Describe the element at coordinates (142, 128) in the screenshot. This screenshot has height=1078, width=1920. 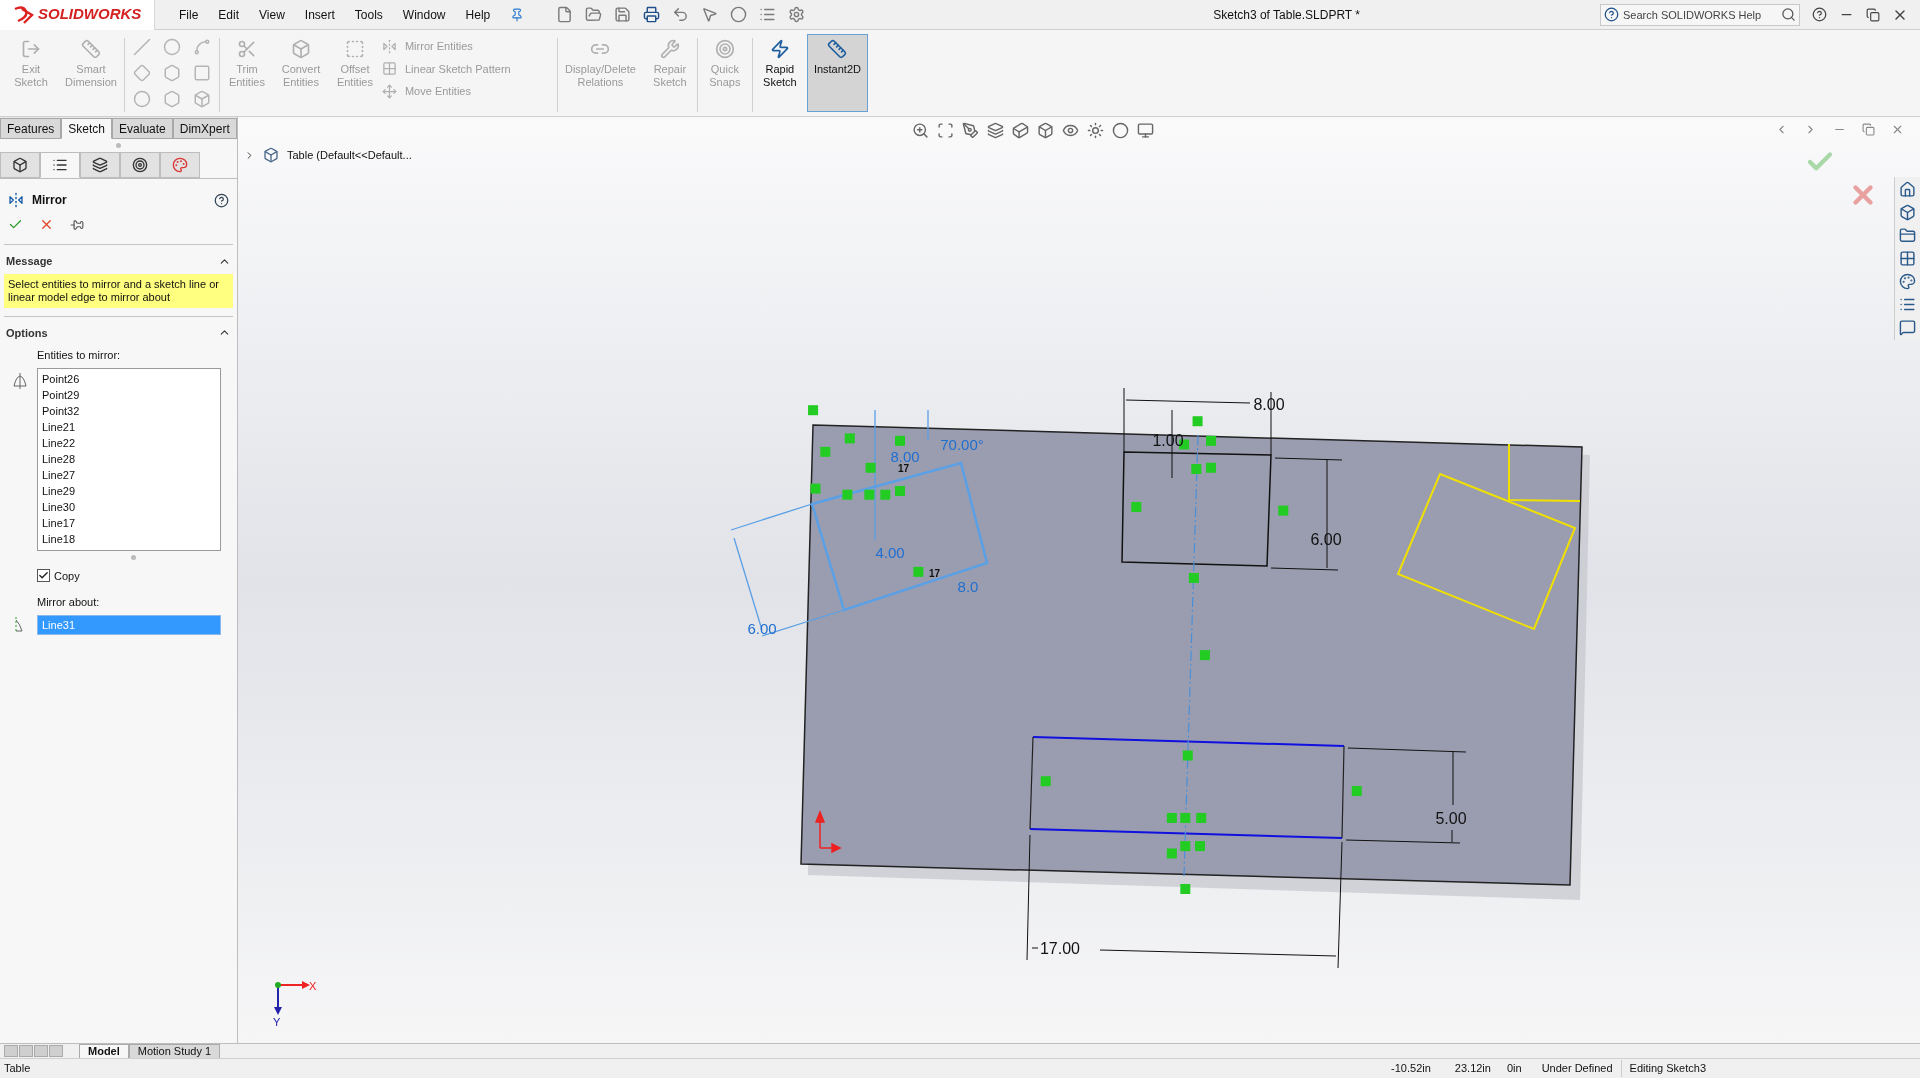
I see `command-tab: Evaluate` at that location.